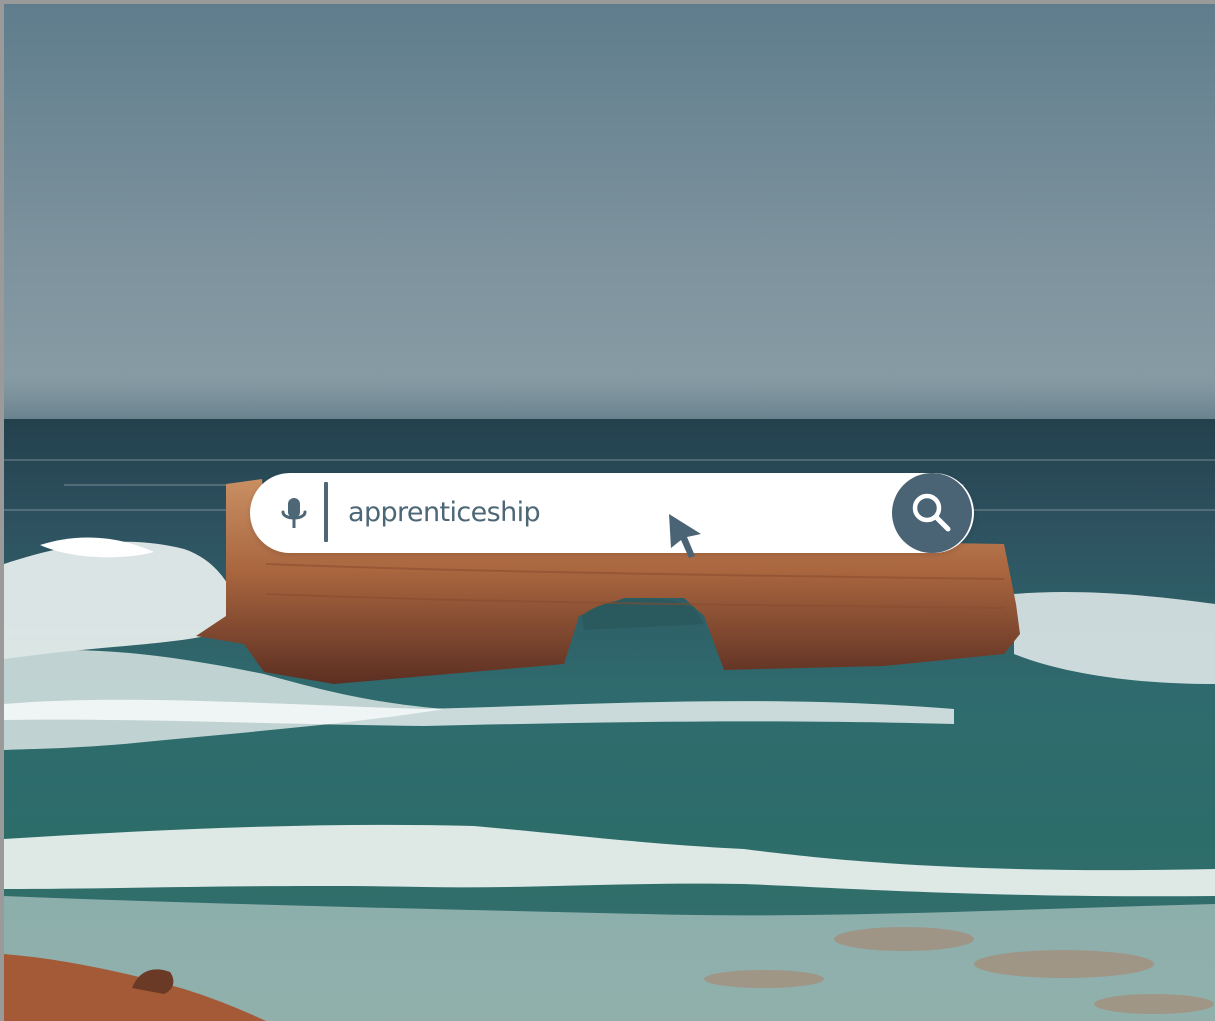 The width and height of the screenshot is (1215, 1021). I want to click on search-input: apprenticeship, so click(444, 513).